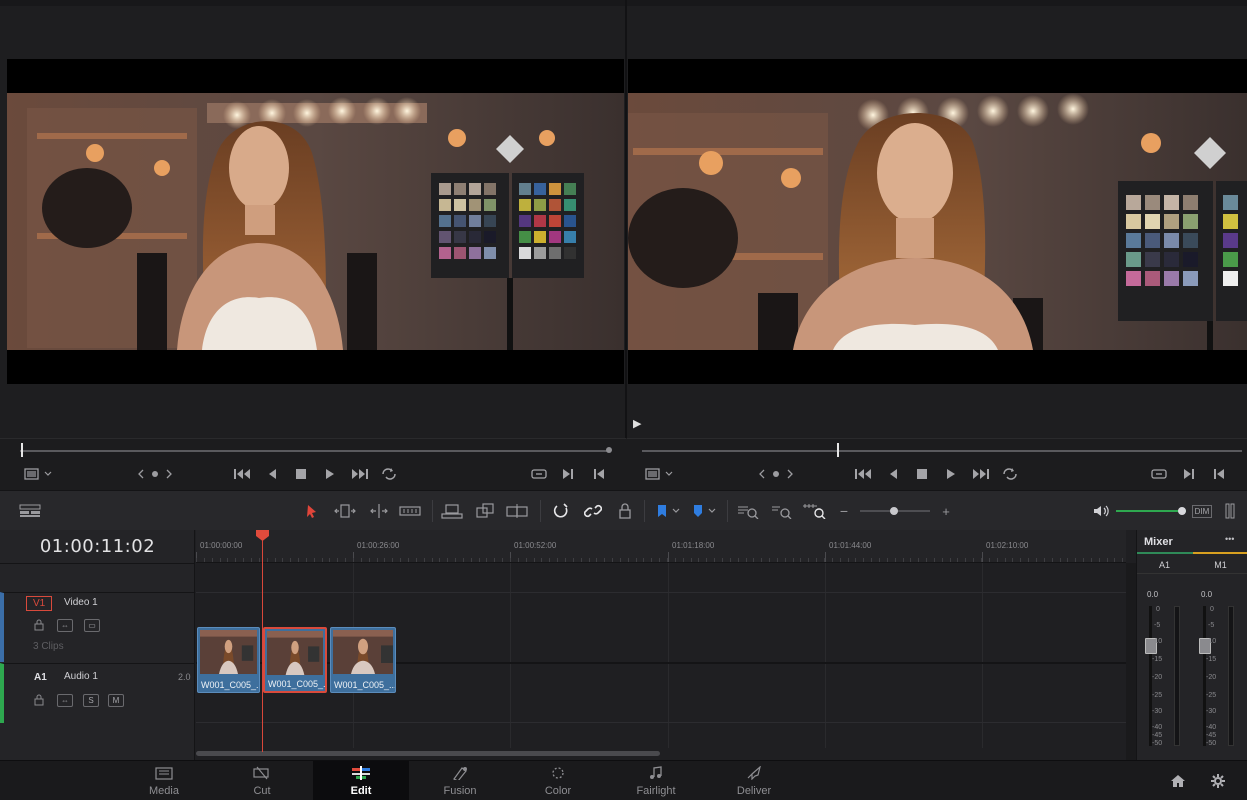 The width and height of the screenshot is (1247, 800). What do you see at coordinates (539, 474) in the screenshot?
I see `match-frame-icon` at bounding box center [539, 474].